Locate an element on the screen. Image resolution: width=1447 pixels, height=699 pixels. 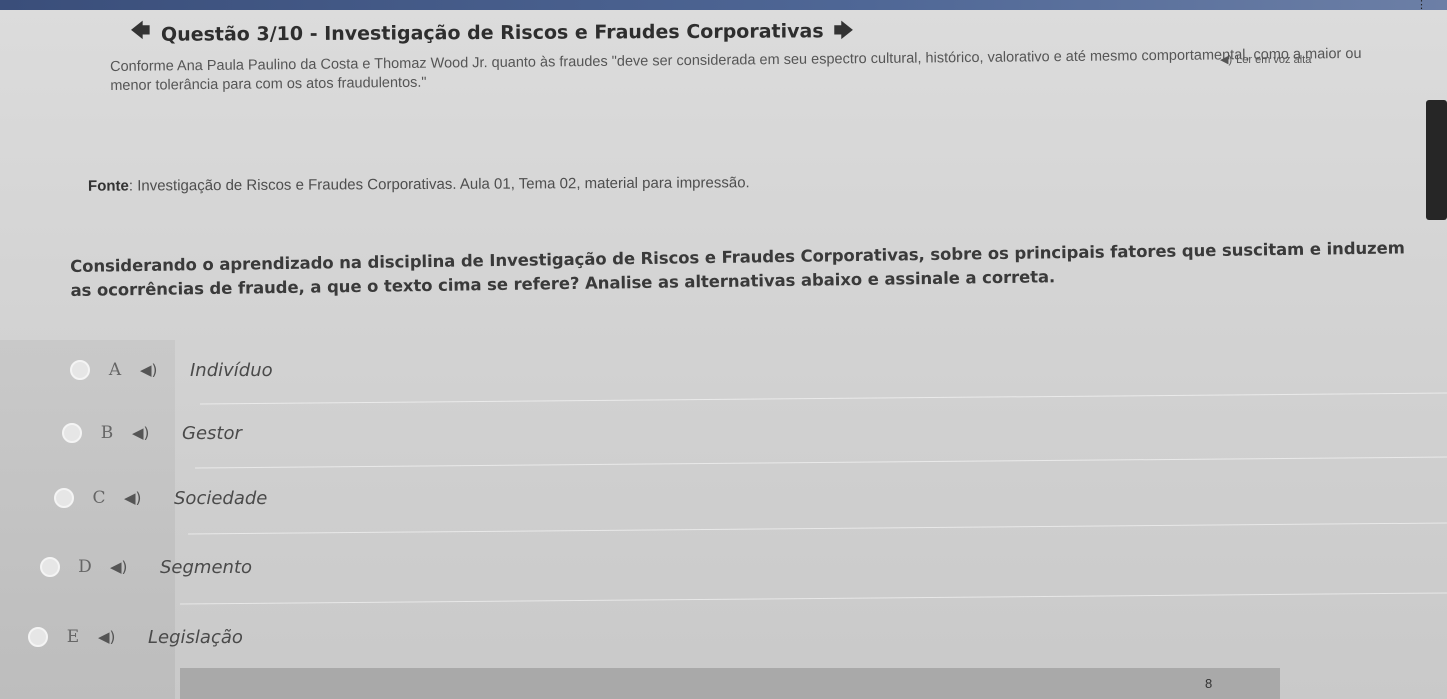
page-number: 8 is located at coordinates (1209, 683).